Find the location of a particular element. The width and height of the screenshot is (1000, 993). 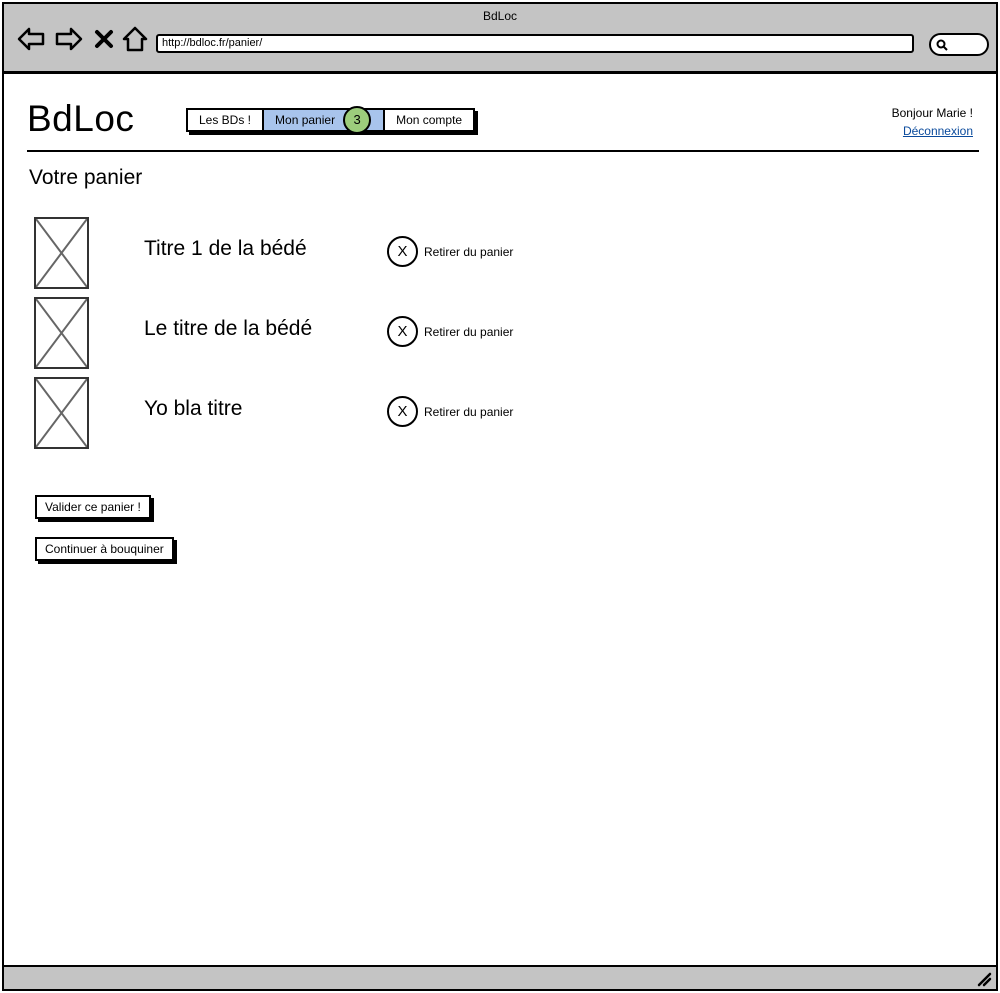

user-greeting: Bonjour Marie ! is located at coordinates (932, 113).